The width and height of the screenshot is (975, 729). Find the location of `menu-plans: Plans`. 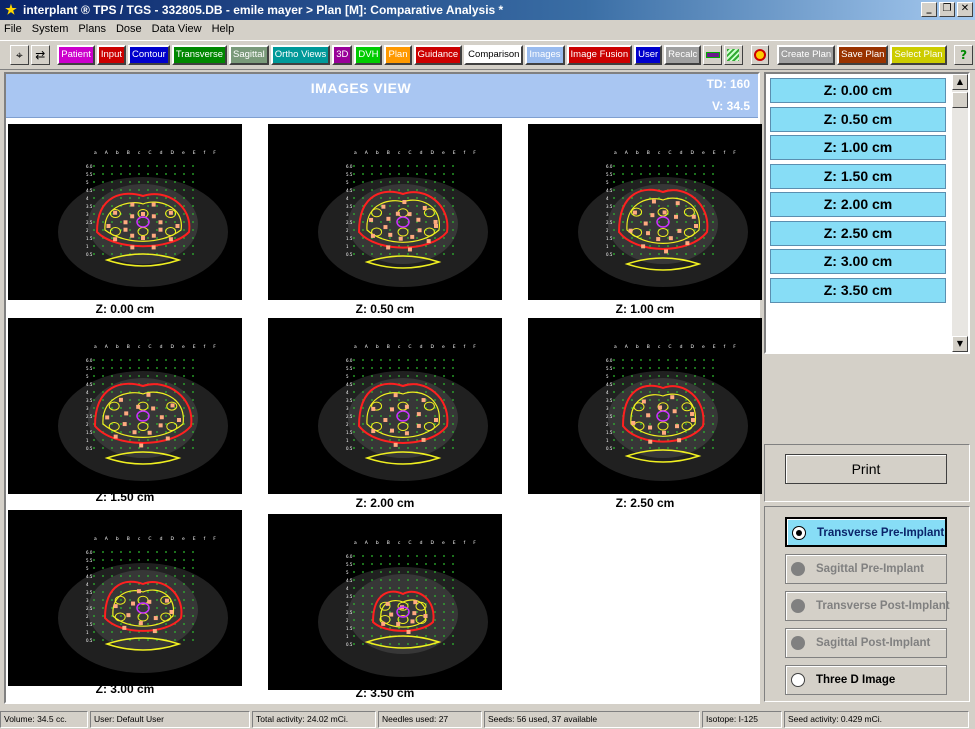

menu-plans: Plans is located at coordinates (92, 29).